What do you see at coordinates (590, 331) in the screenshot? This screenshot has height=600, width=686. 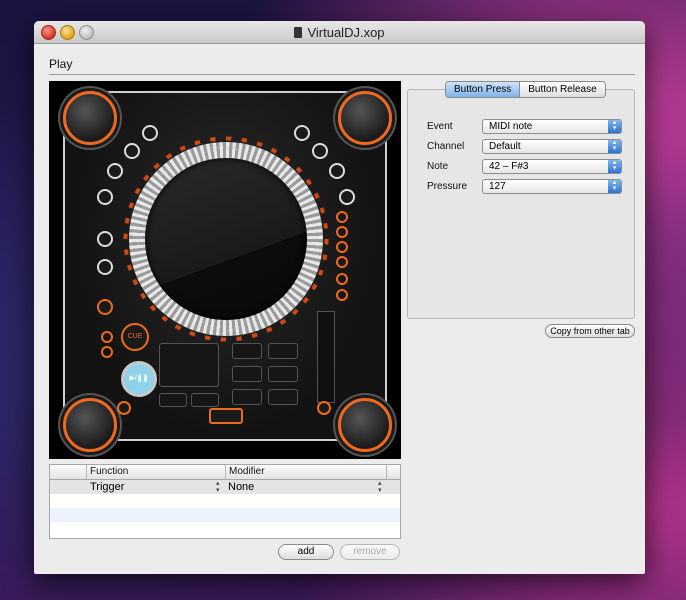 I see `copy-from-other-tab-button: Copy from other tab` at bounding box center [590, 331].